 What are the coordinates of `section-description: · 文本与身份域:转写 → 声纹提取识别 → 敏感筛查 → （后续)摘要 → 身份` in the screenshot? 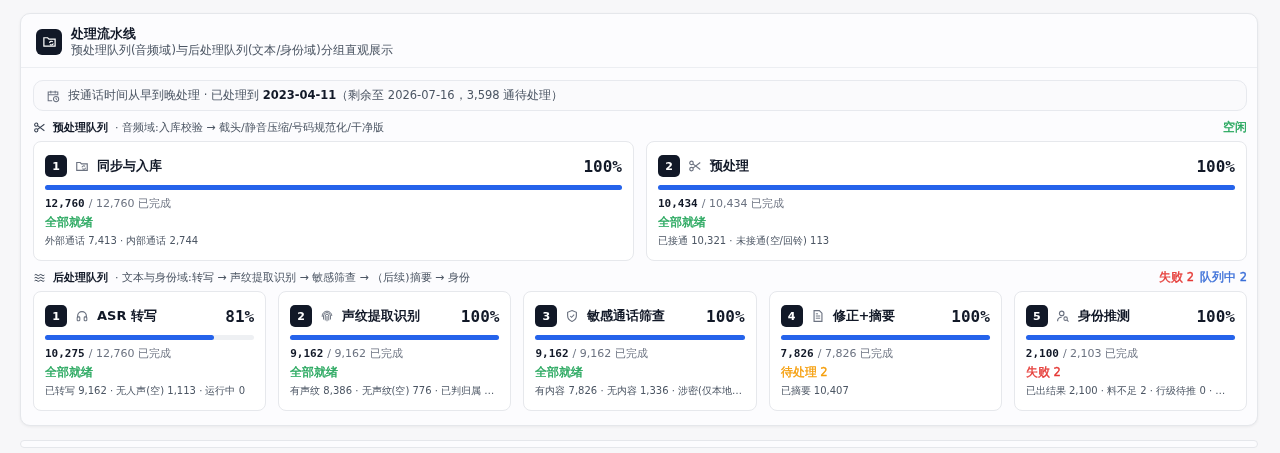 It's located at (292, 277).